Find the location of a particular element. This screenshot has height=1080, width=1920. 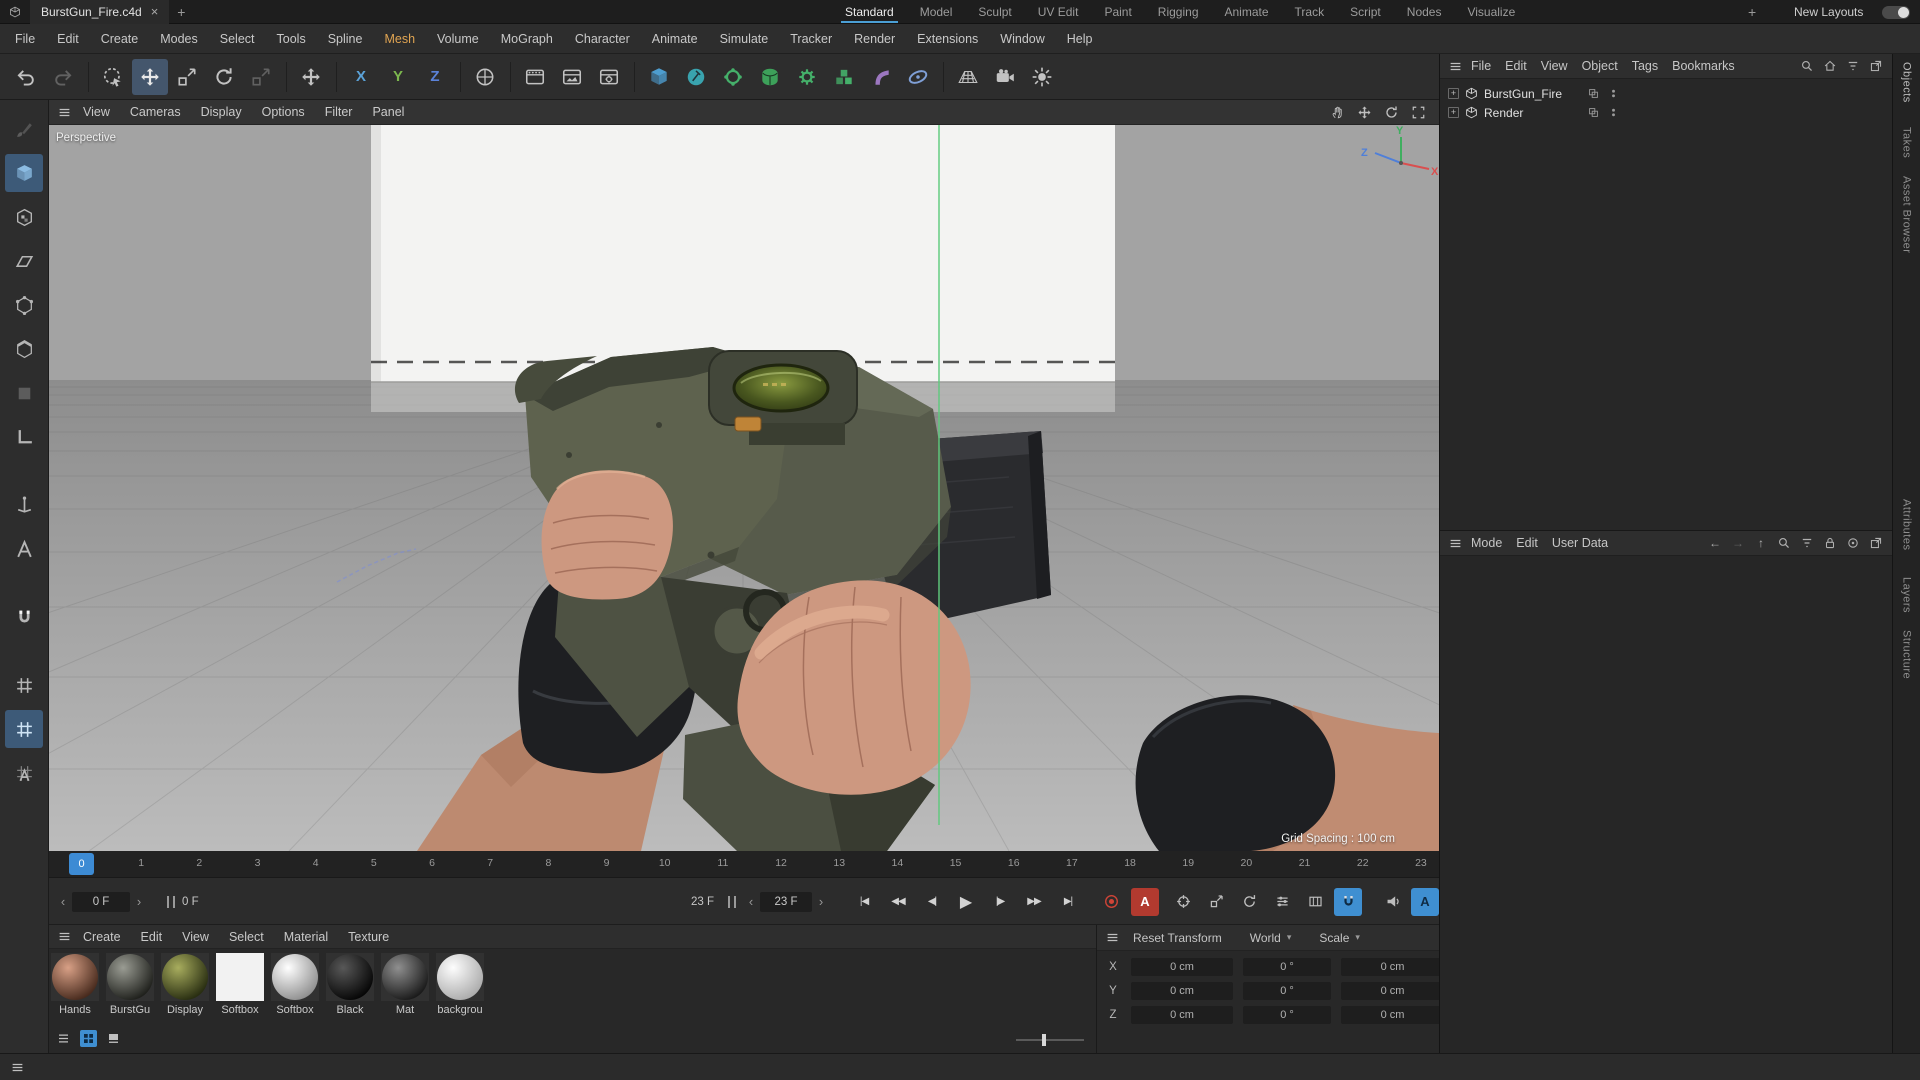

menu-create: Create is located at coordinates (120, 39).